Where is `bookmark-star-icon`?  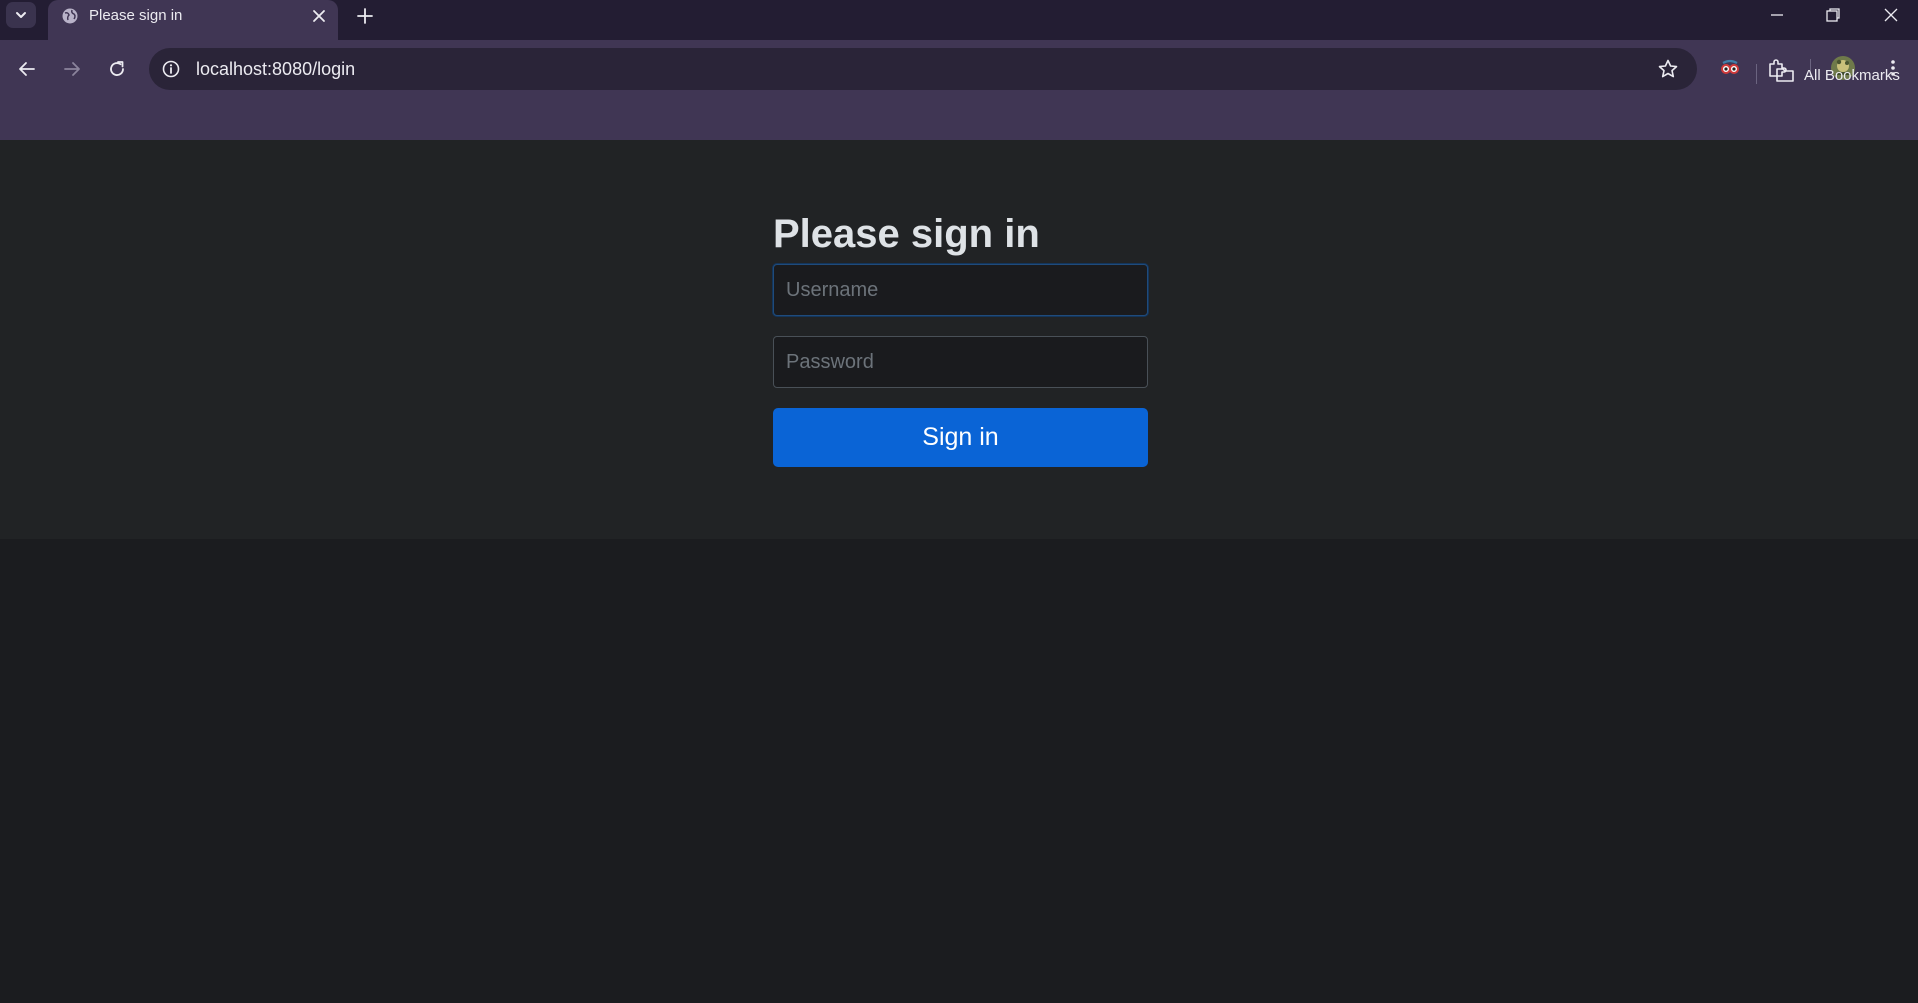 bookmark-star-icon is located at coordinates (1668, 69).